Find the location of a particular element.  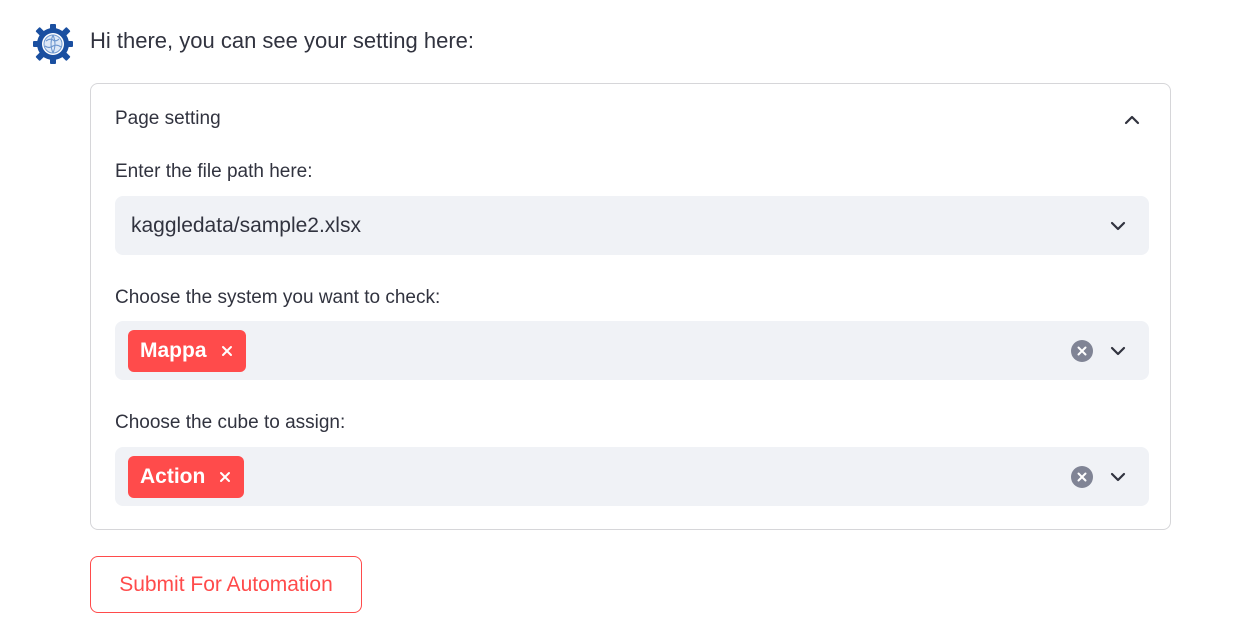

tag-label: Action is located at coordinates (173, 476).